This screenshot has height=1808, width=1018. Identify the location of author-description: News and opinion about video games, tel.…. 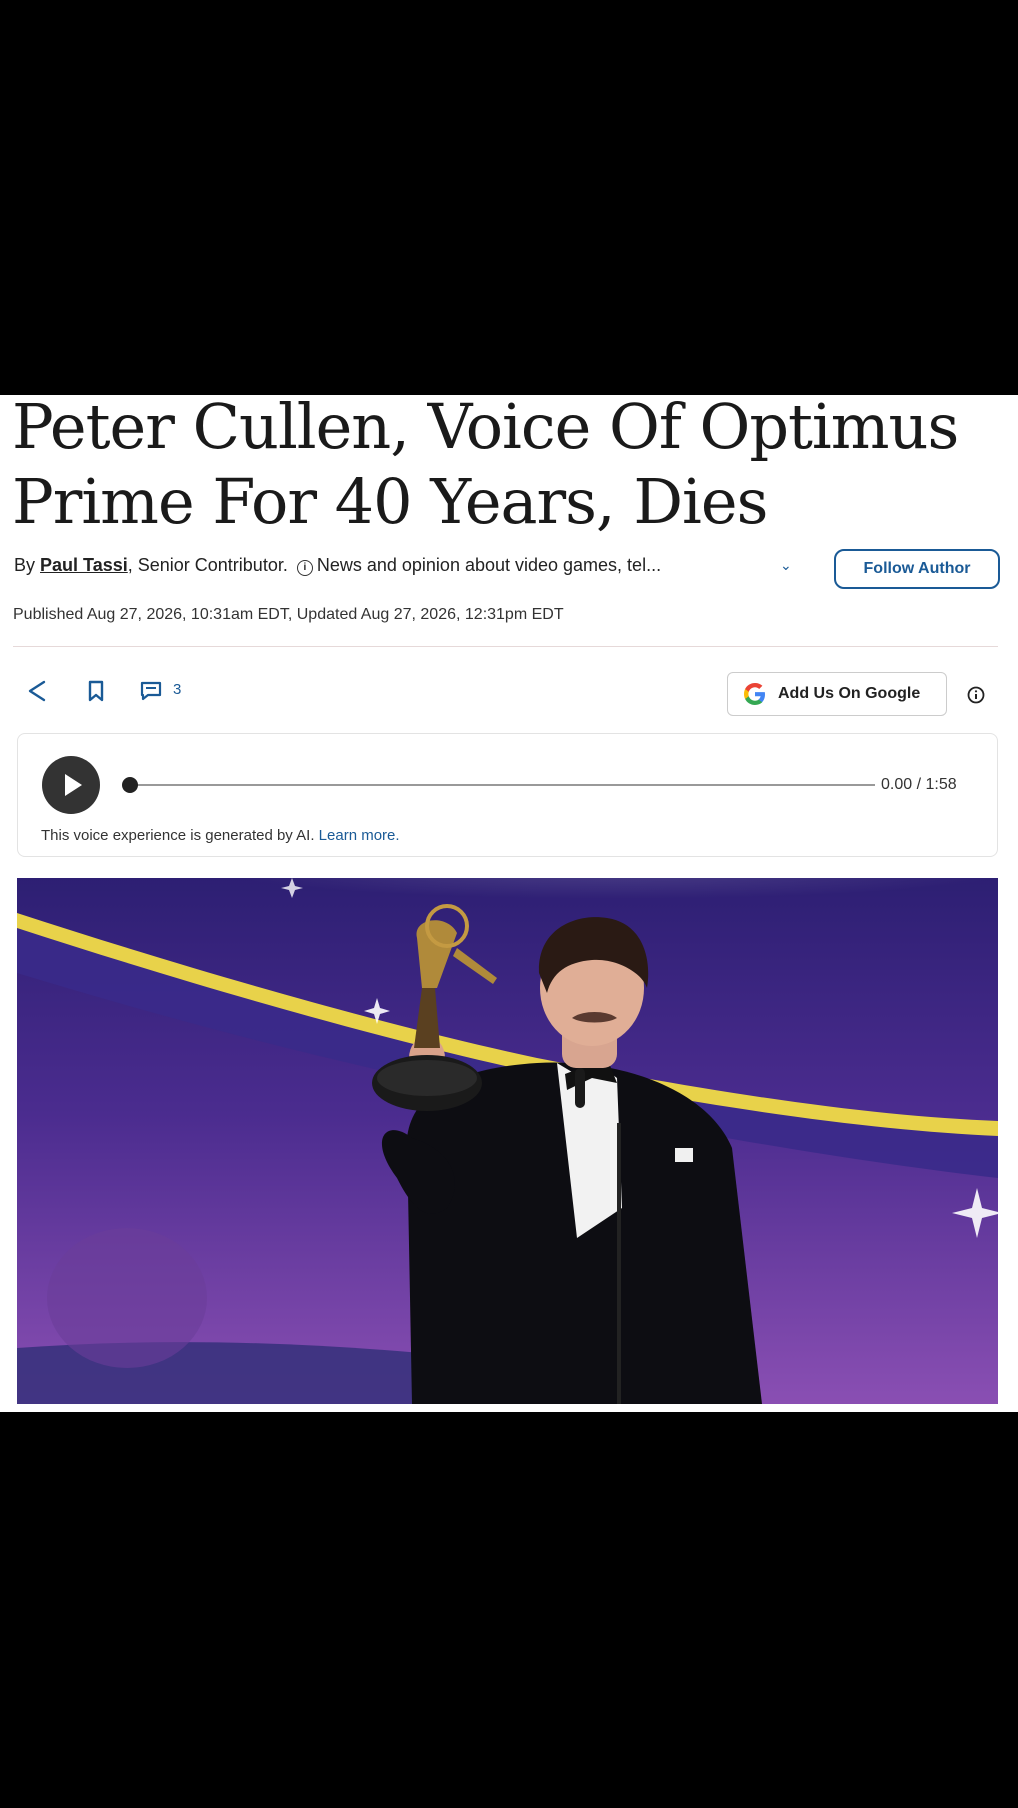
(489, 565).